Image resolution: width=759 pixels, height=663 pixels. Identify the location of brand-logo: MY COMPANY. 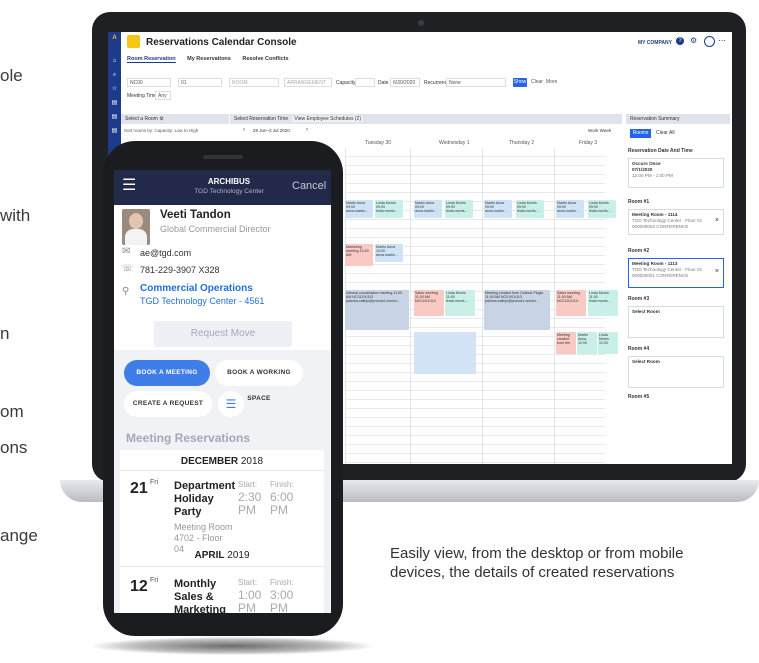
(655, 43).